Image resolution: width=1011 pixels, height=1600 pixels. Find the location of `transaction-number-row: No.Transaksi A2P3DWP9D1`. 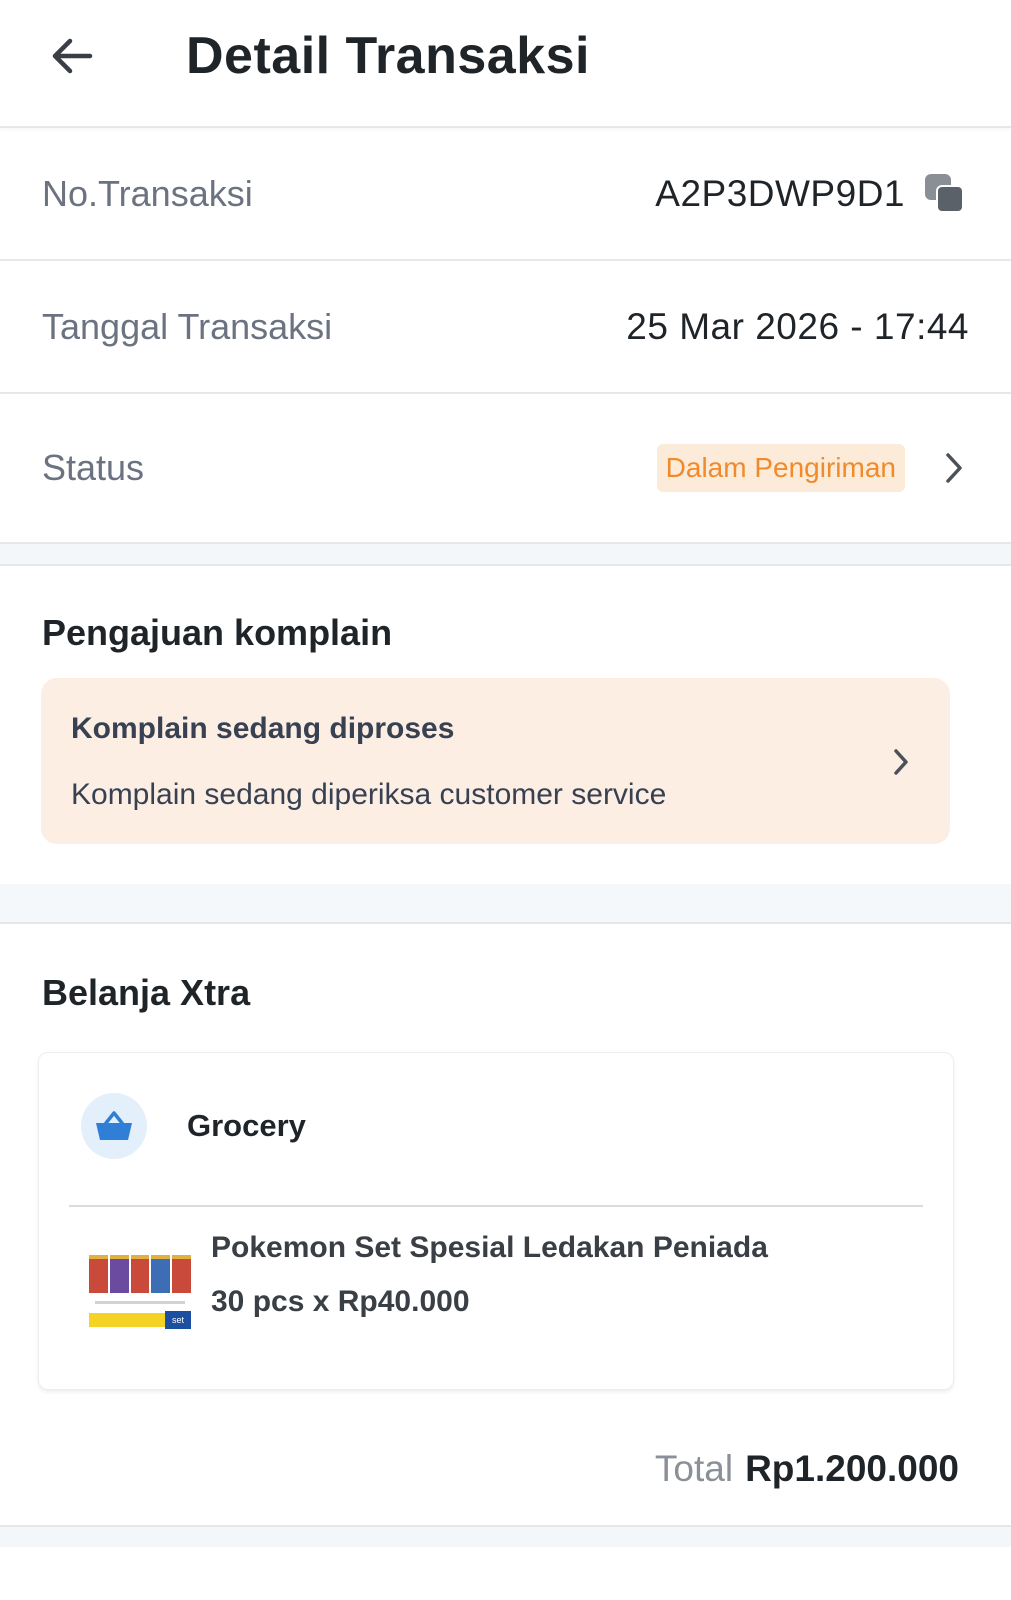

transaction-number-row: No.Transaksi A2P3DWP9D1 is located at coordinates (505, 194).